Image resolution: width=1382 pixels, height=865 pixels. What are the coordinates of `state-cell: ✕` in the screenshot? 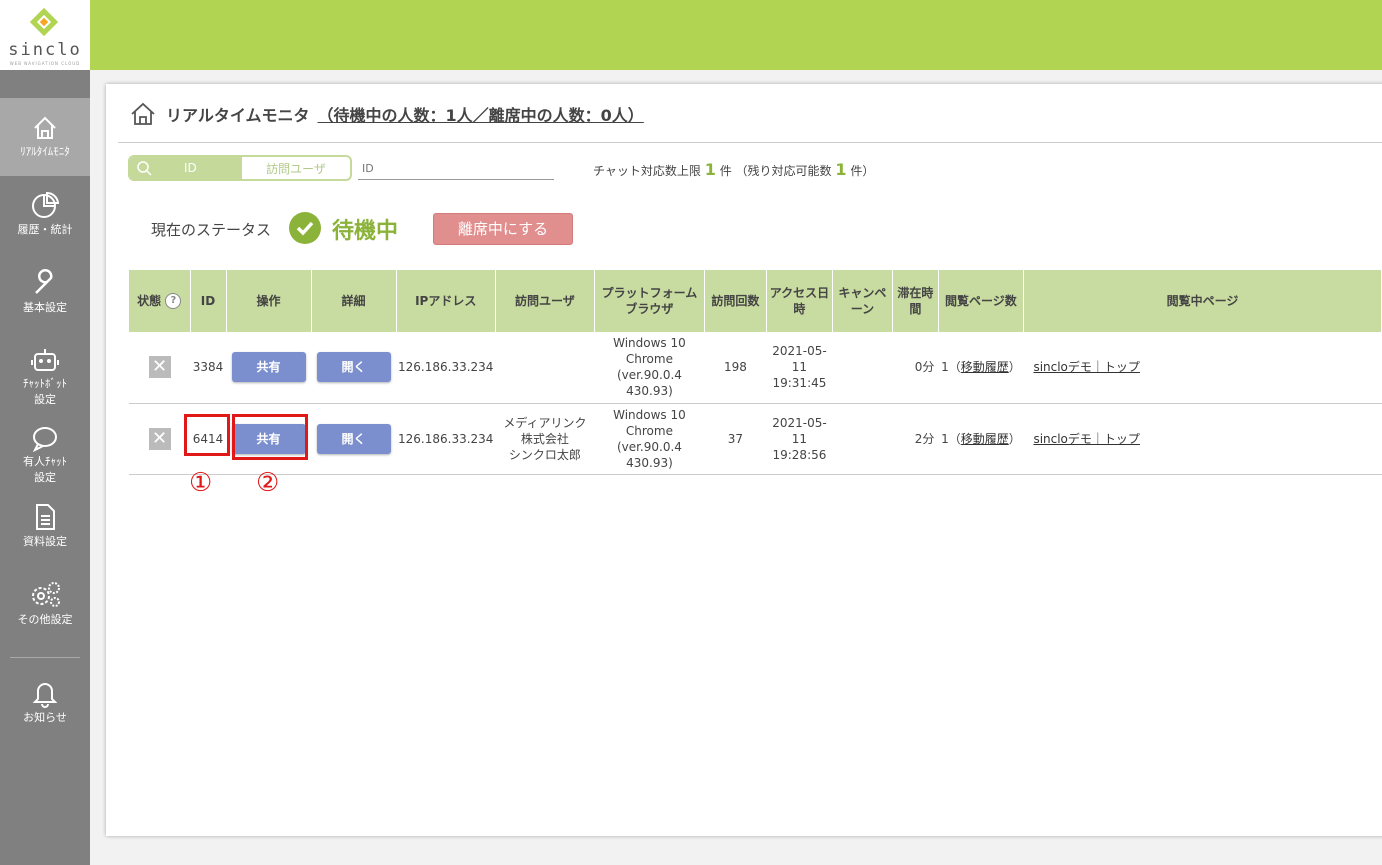 It's located at (159, 439).